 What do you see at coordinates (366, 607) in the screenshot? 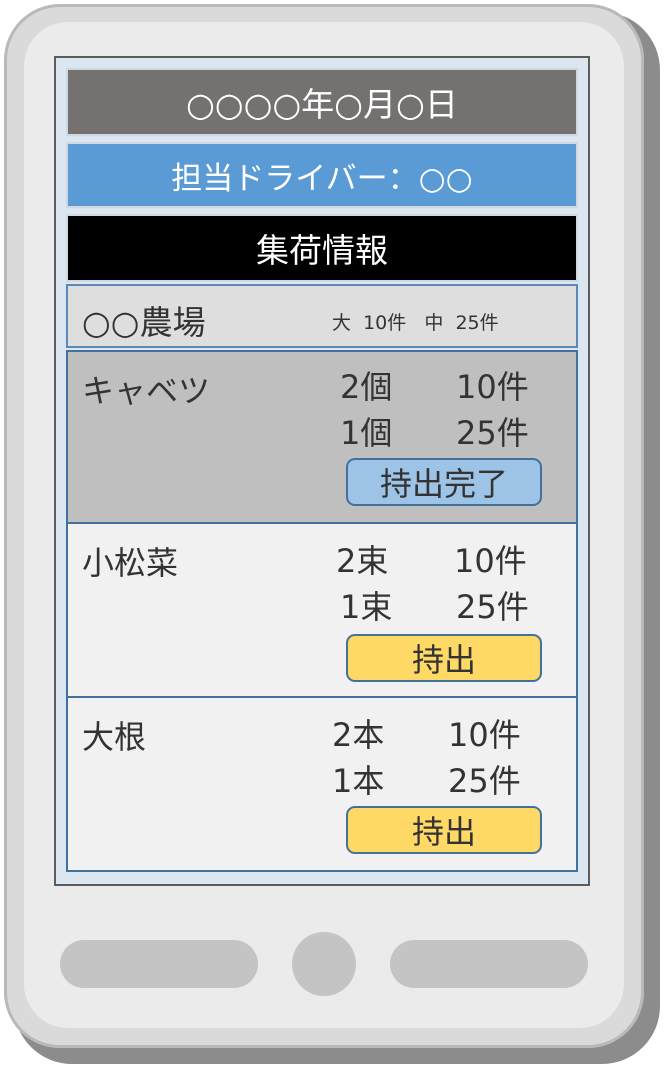
I see `item-qty: 1束` at bounding box center [366, 607].